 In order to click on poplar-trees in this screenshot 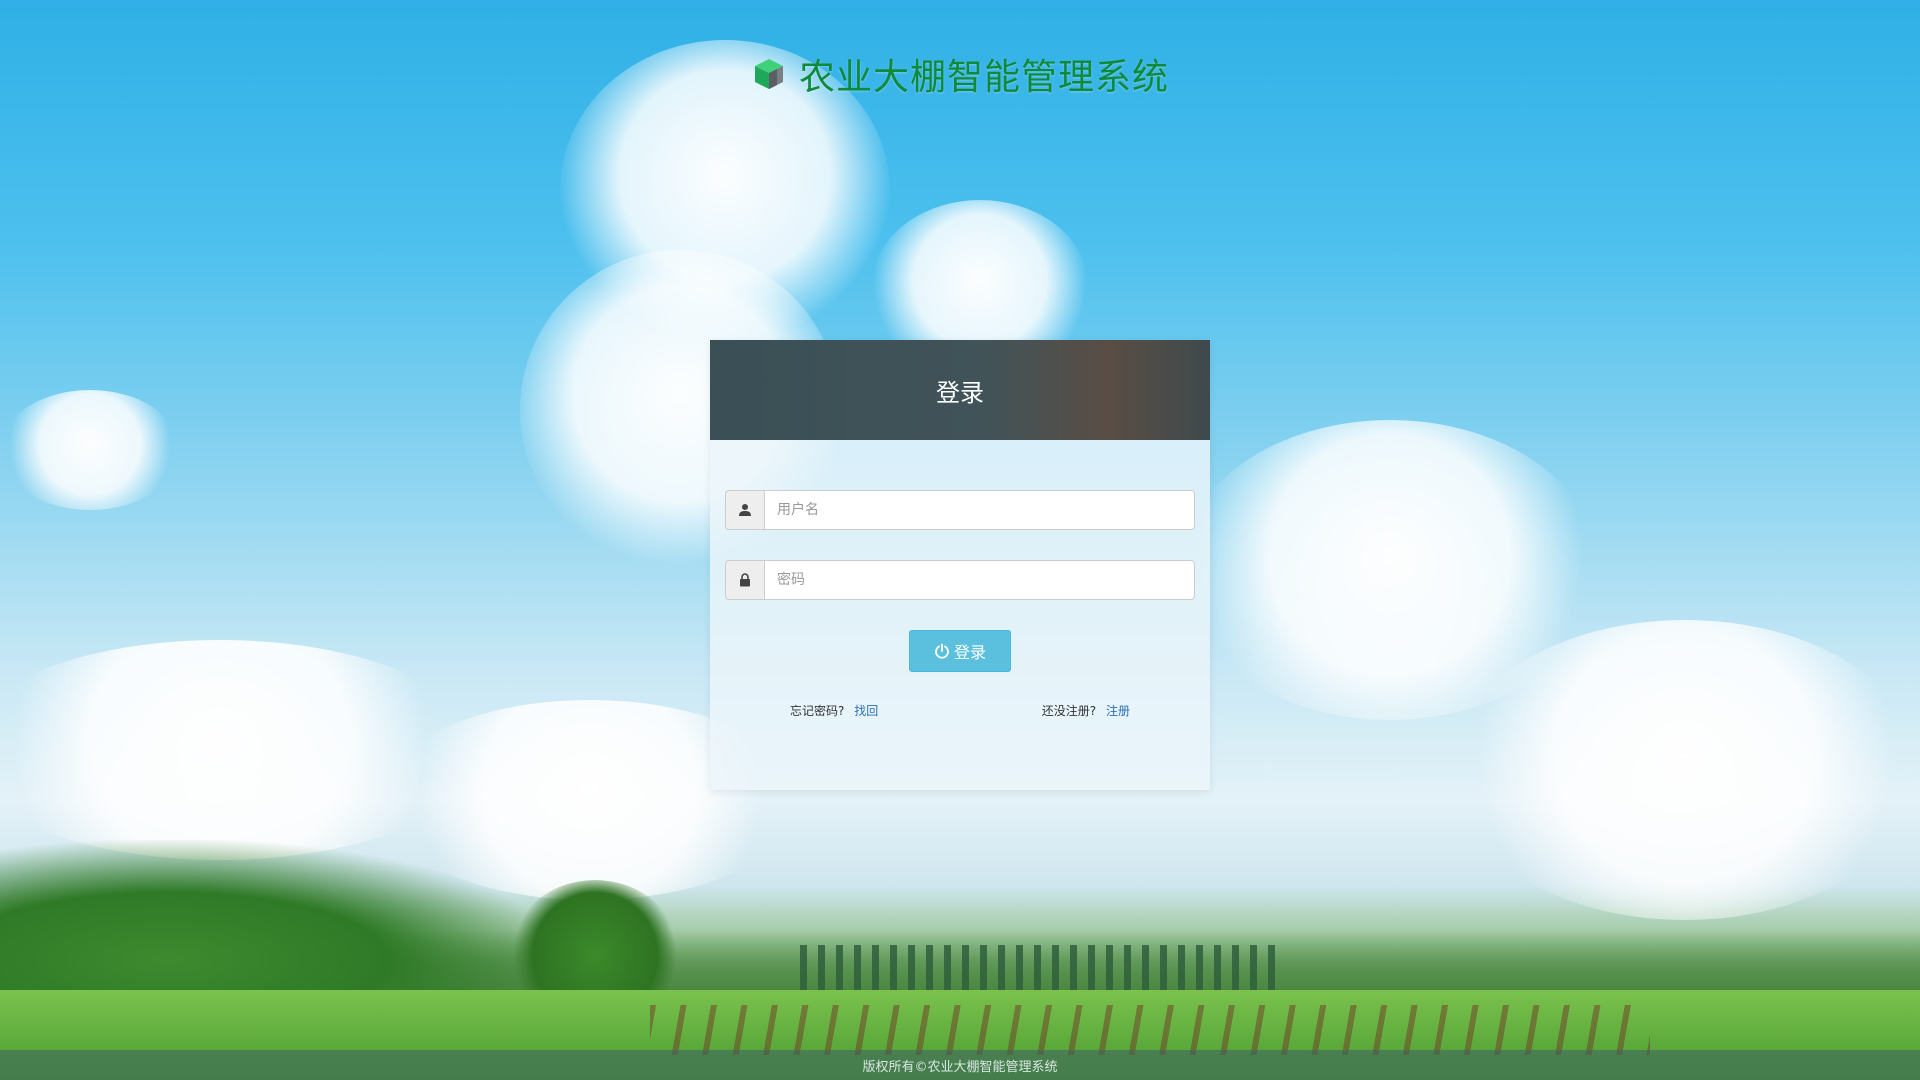, I will do `click(1040, 967)`.